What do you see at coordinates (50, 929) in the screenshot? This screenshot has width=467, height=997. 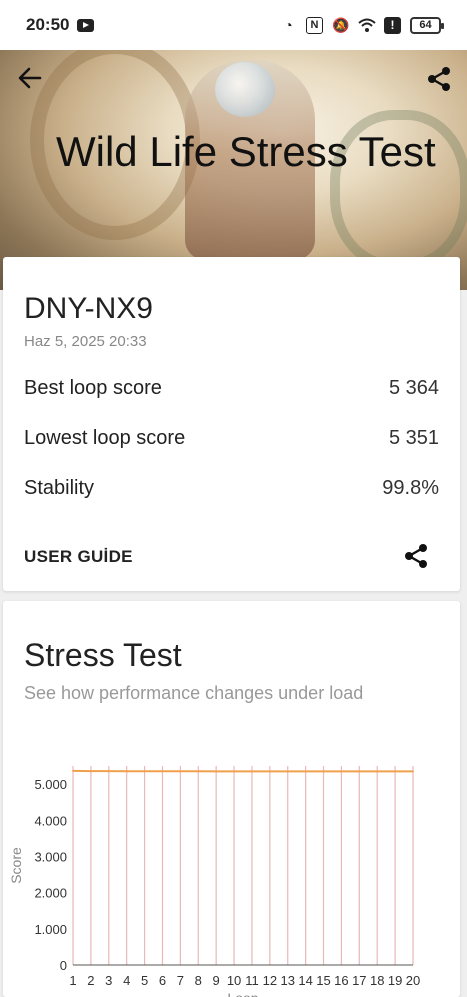 I see `y-tick-label: 1.000` at bounding box center [50, 929].